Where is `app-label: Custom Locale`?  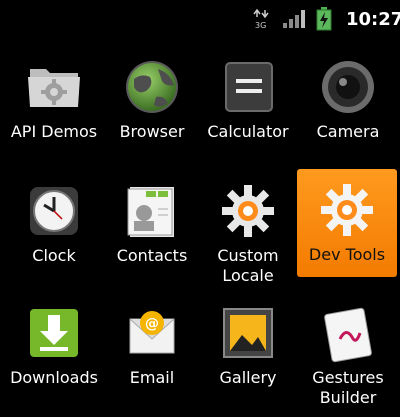 app-label: Custom Locale is located at coordinates (248, 265).